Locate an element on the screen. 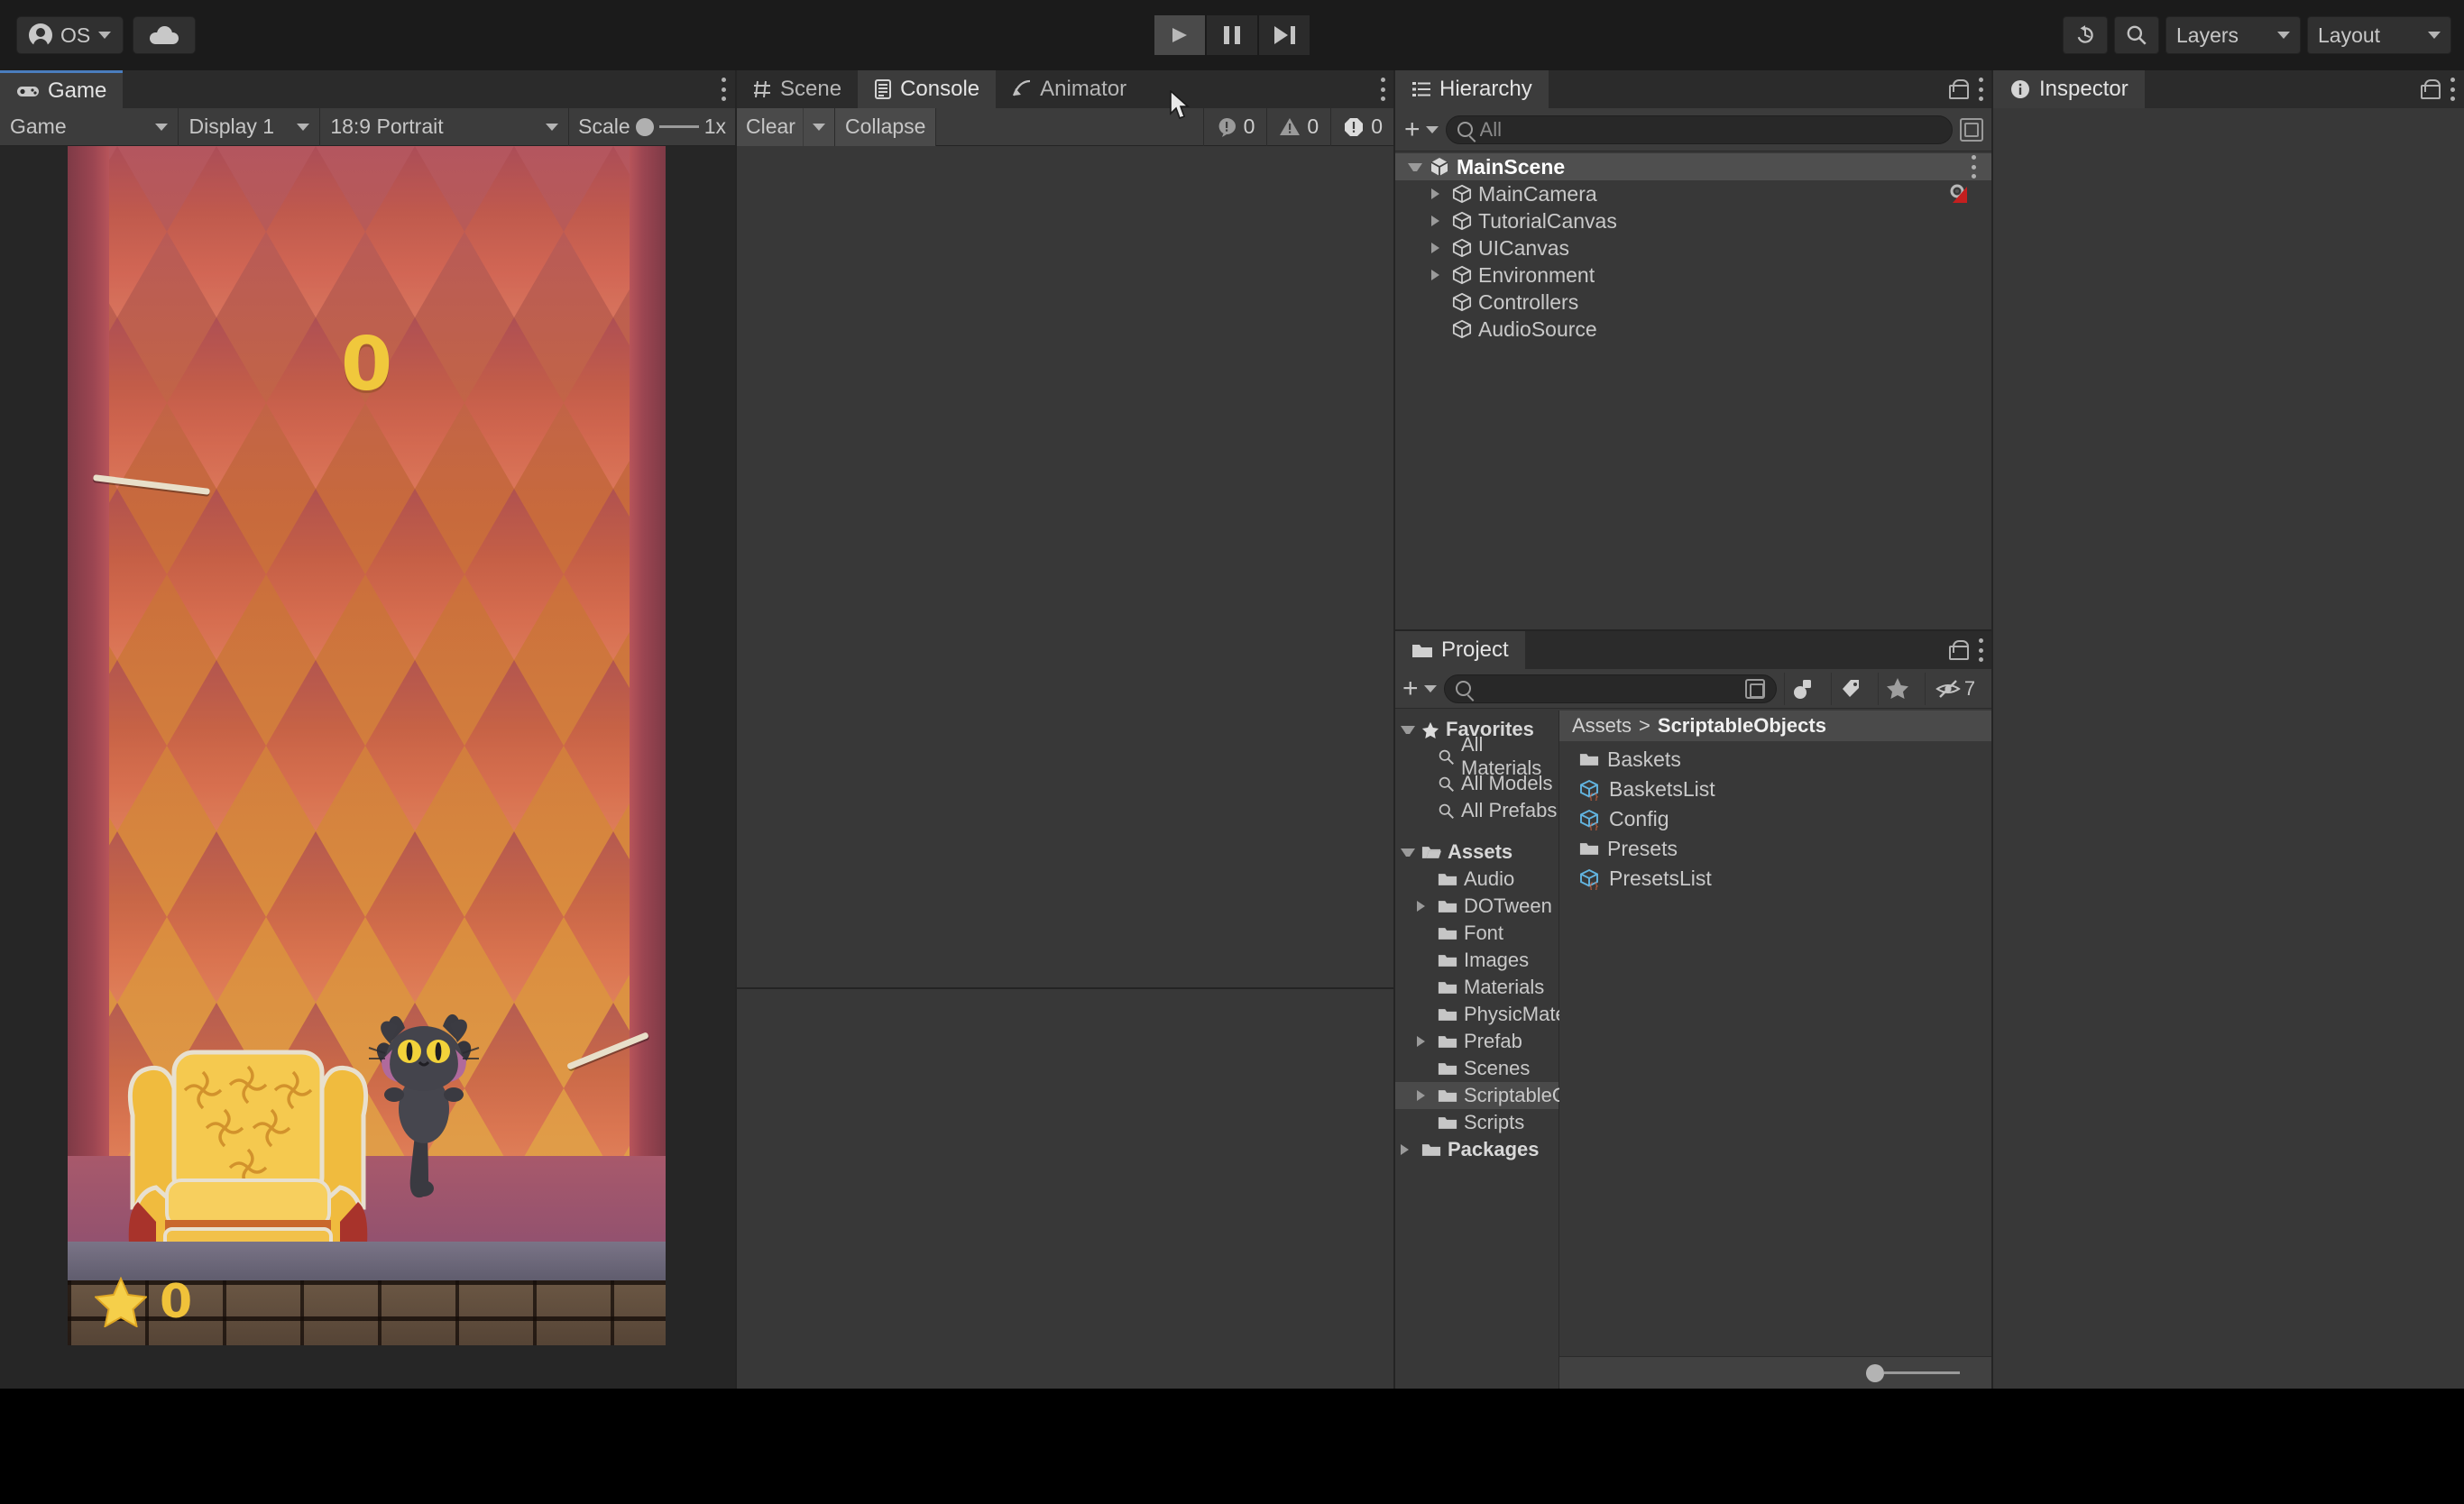  hierarchy-item-controllers: Controllers is located at coordinates (1694, 302).